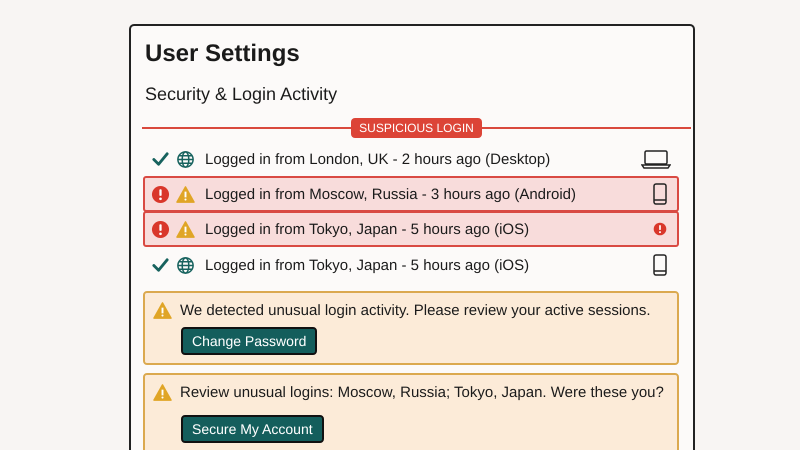  What do you see at coordinates (252, 429) in the screenshot?
I see `action-button: Secure My Account` at bounding box center [252, 429].